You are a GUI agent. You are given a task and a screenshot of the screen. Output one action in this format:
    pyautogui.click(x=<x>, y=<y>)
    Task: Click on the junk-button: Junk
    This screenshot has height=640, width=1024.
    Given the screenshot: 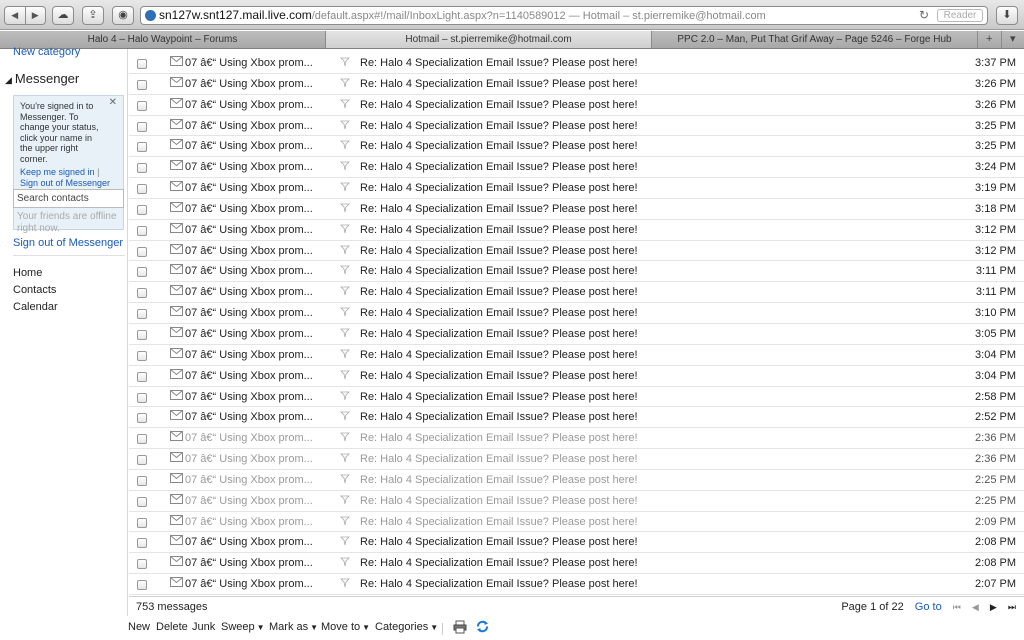 What is the action you would take?
    pyautogui.click(x=203, y=627)
    